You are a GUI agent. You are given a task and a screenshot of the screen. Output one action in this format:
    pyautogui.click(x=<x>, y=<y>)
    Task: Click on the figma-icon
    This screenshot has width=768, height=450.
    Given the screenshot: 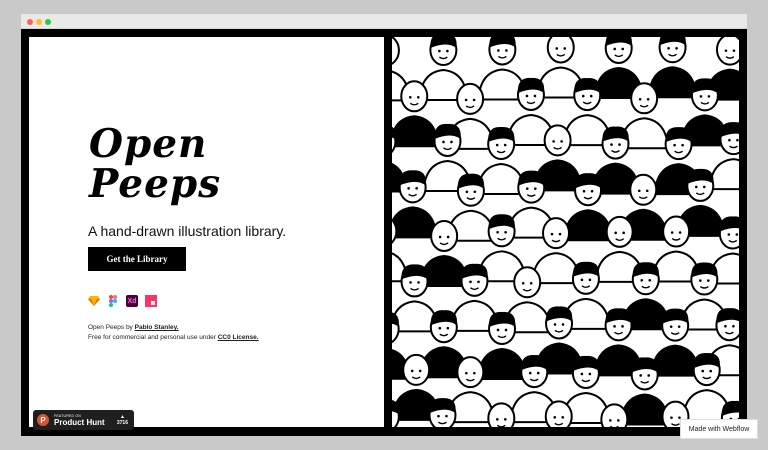 What is the action you would take?
    pyautogui.click(x=113, y=301)
    